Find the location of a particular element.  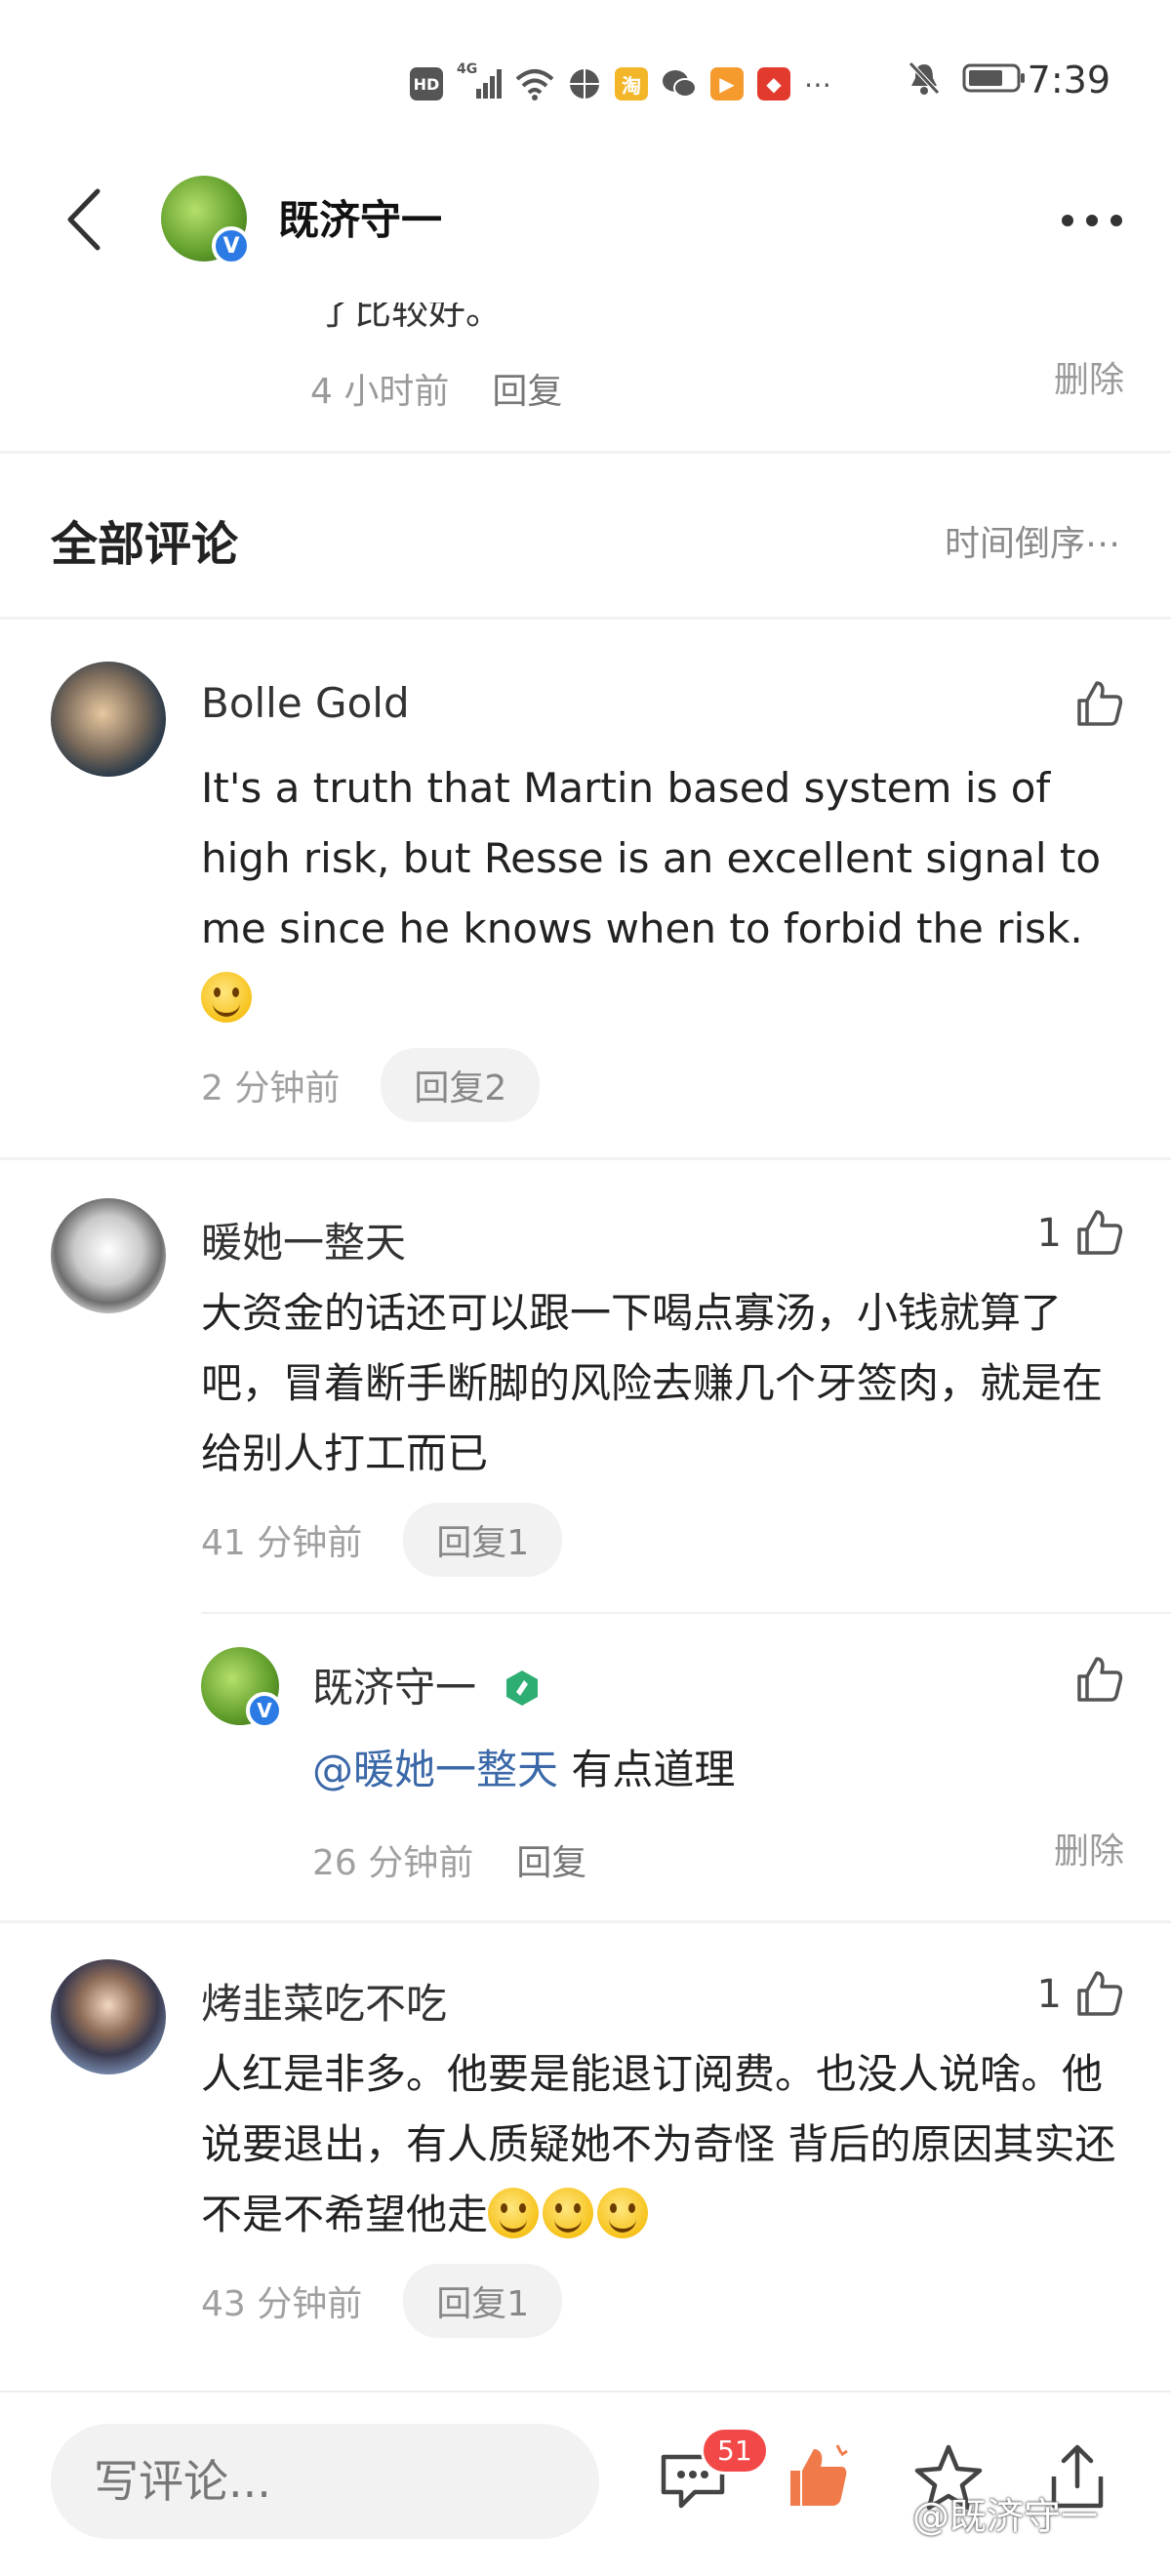

like-orange-icon is located at coordinates (818, 2478).